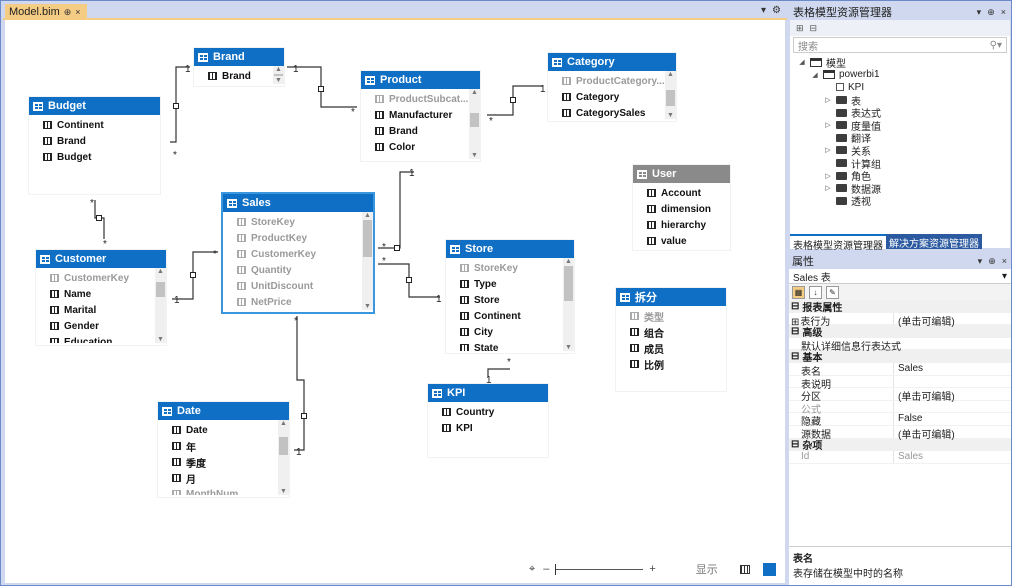  Describe the element at coordinates (798, 292) in the screenshot. I see `categorized-icon: ▦` at that location.